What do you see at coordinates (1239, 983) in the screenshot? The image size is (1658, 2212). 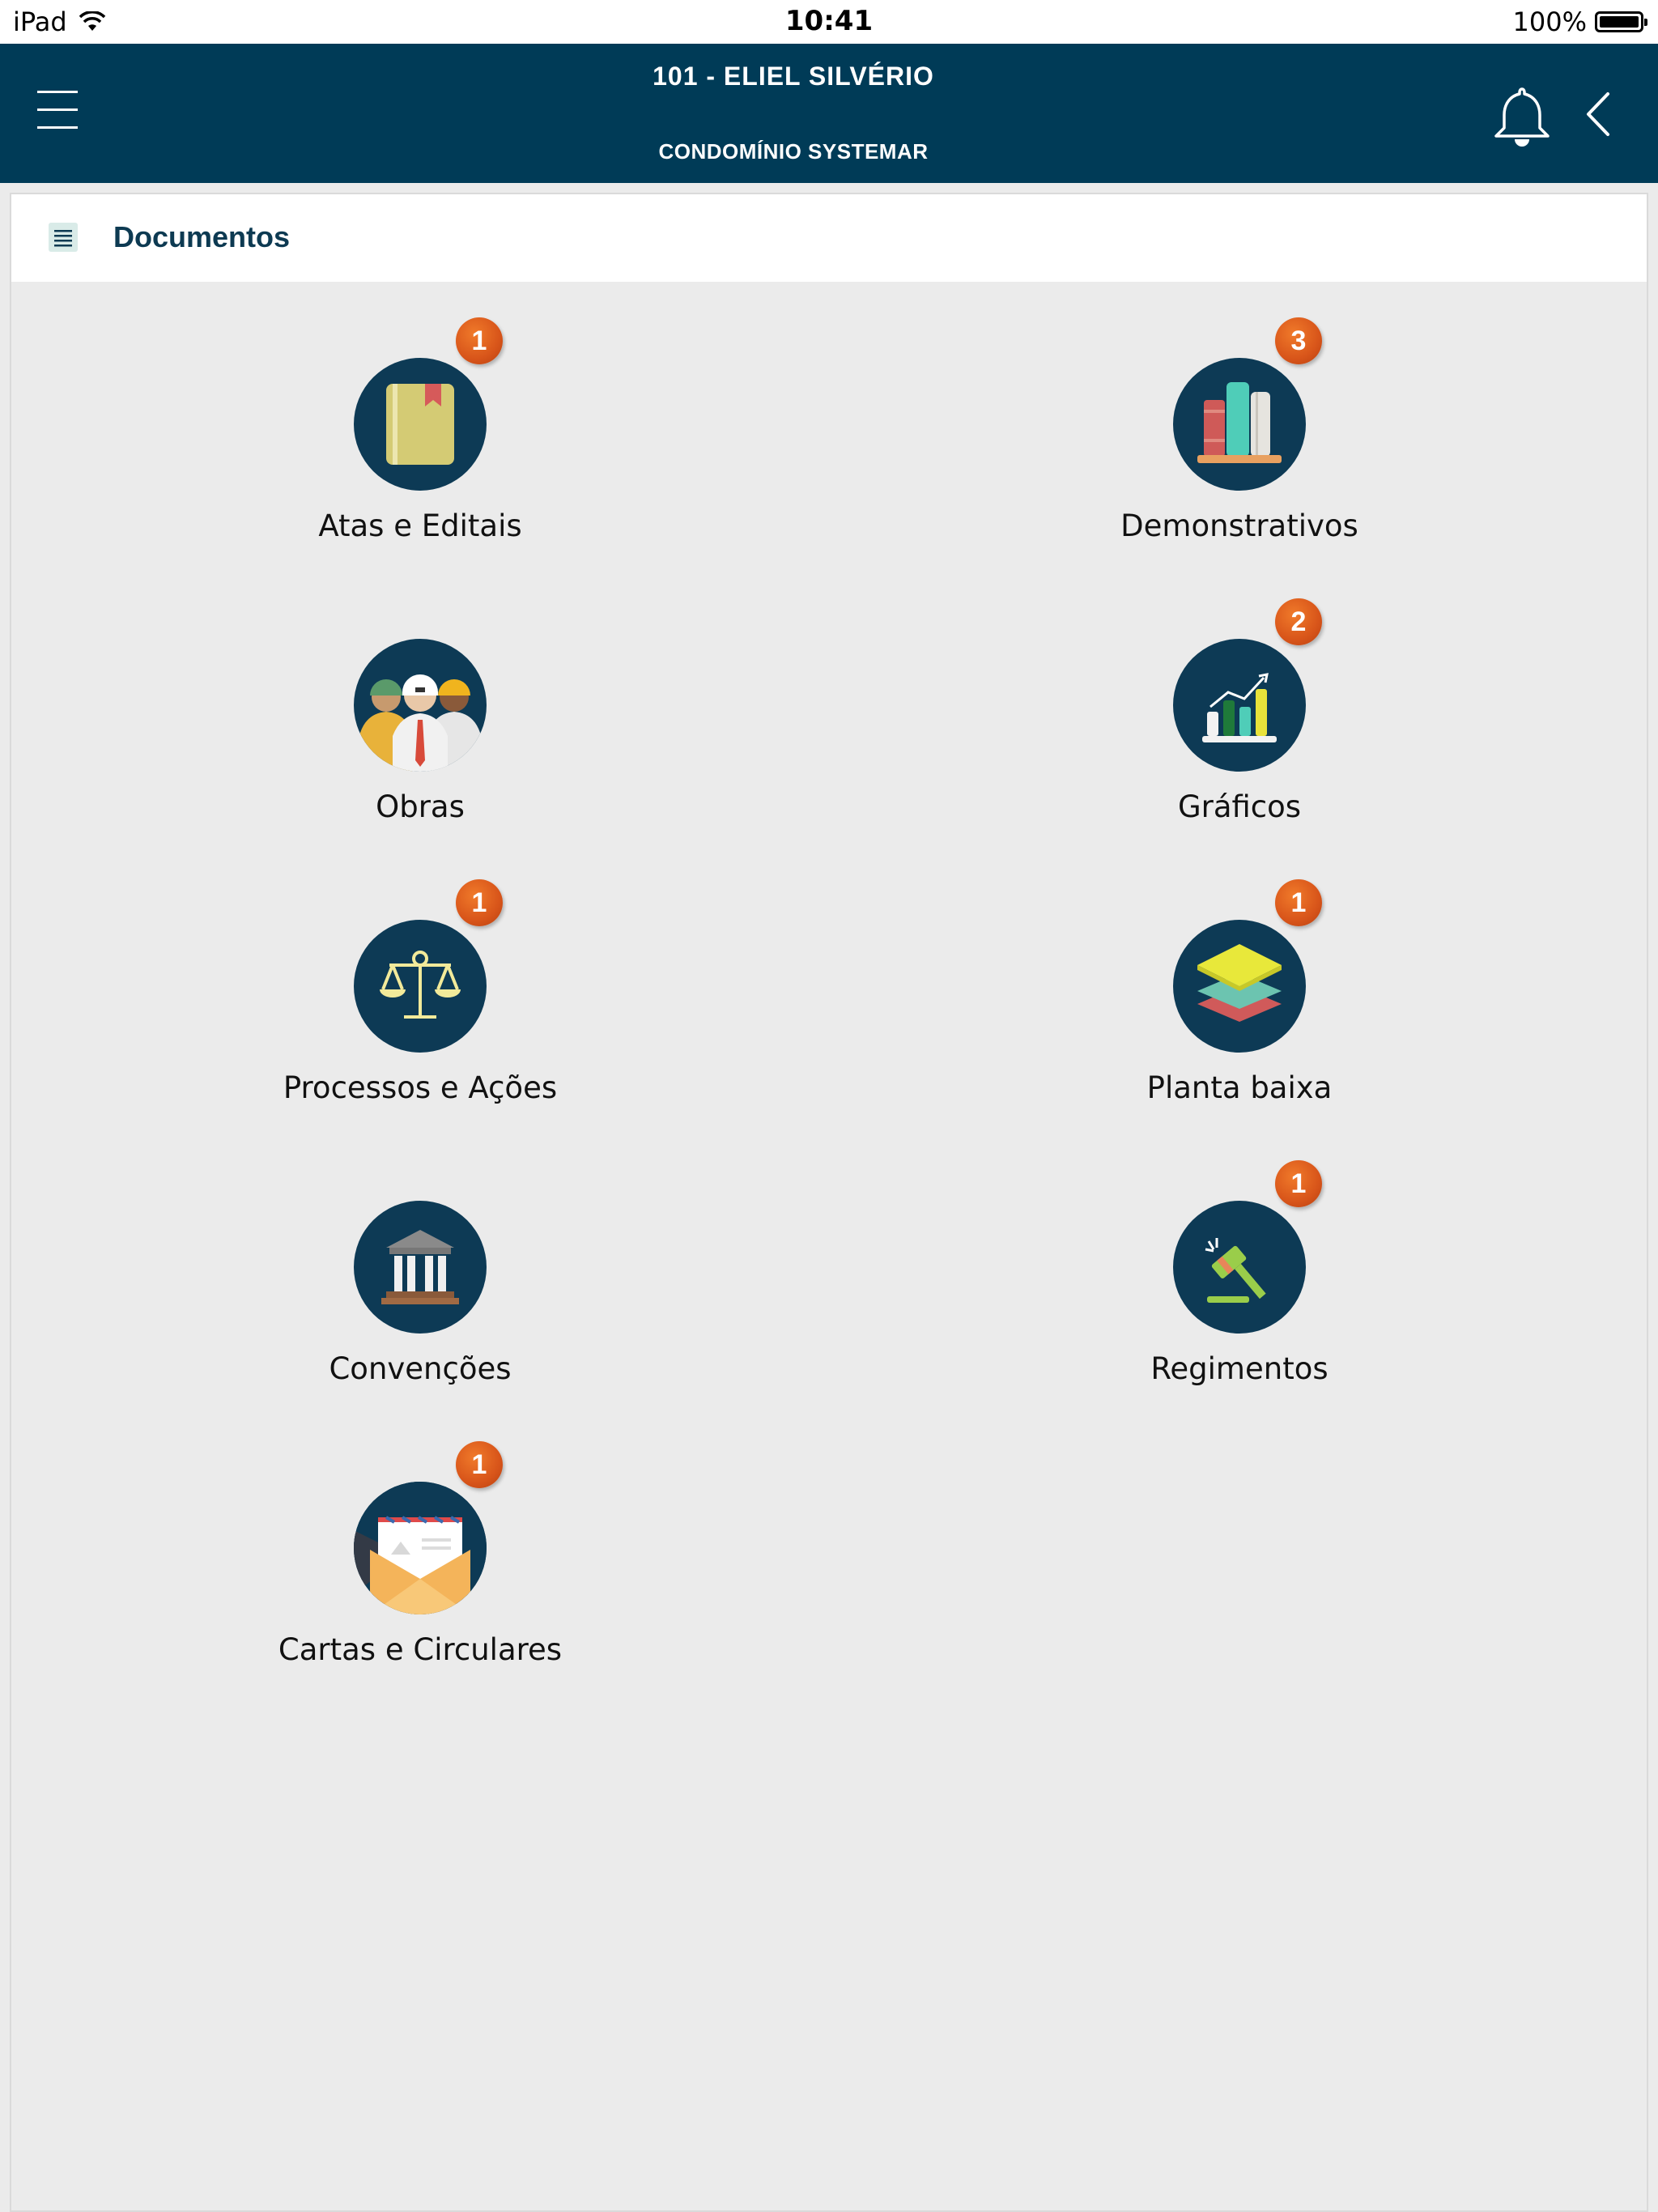 I see `layers-icon` at bounding box center [1239, 983].